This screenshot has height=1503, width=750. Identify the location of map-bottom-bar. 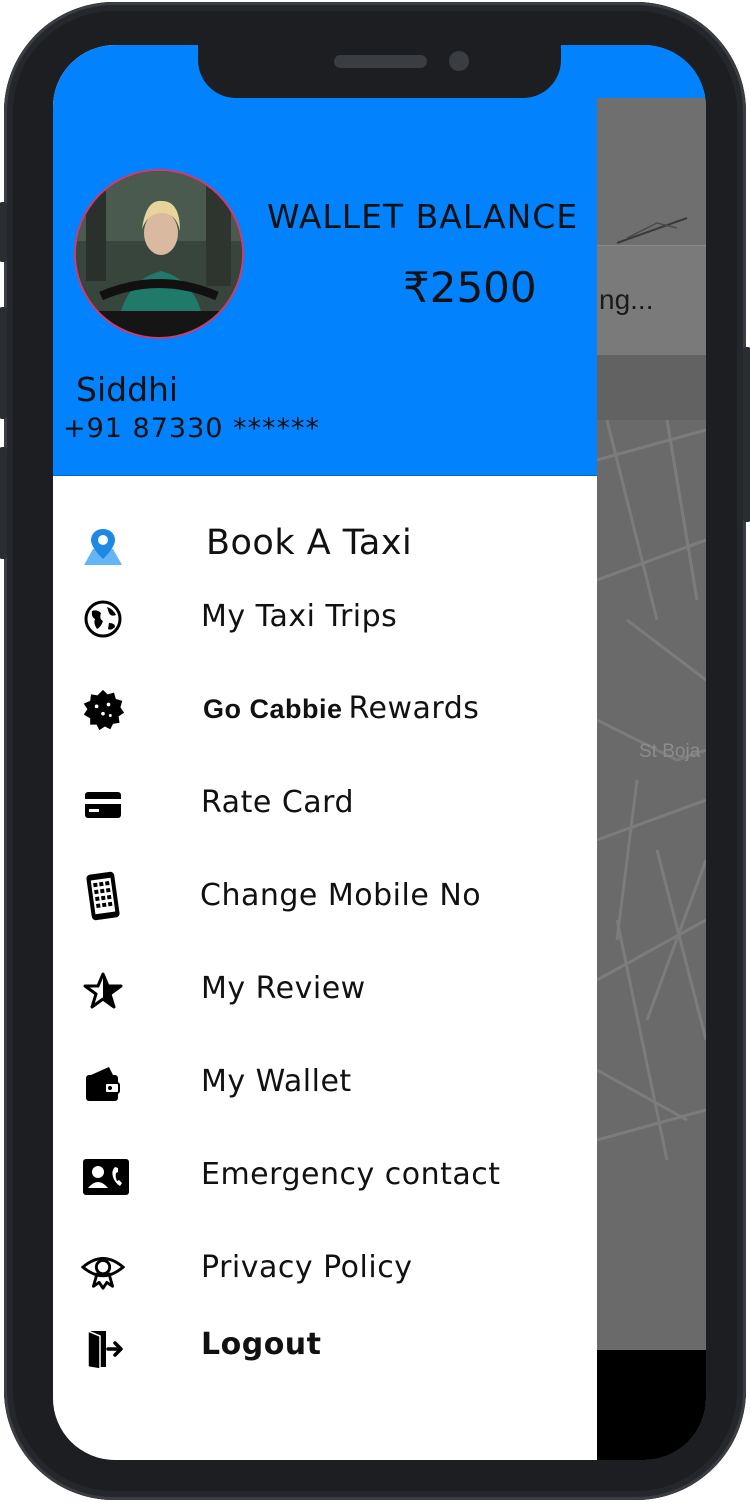
(651, 1405).